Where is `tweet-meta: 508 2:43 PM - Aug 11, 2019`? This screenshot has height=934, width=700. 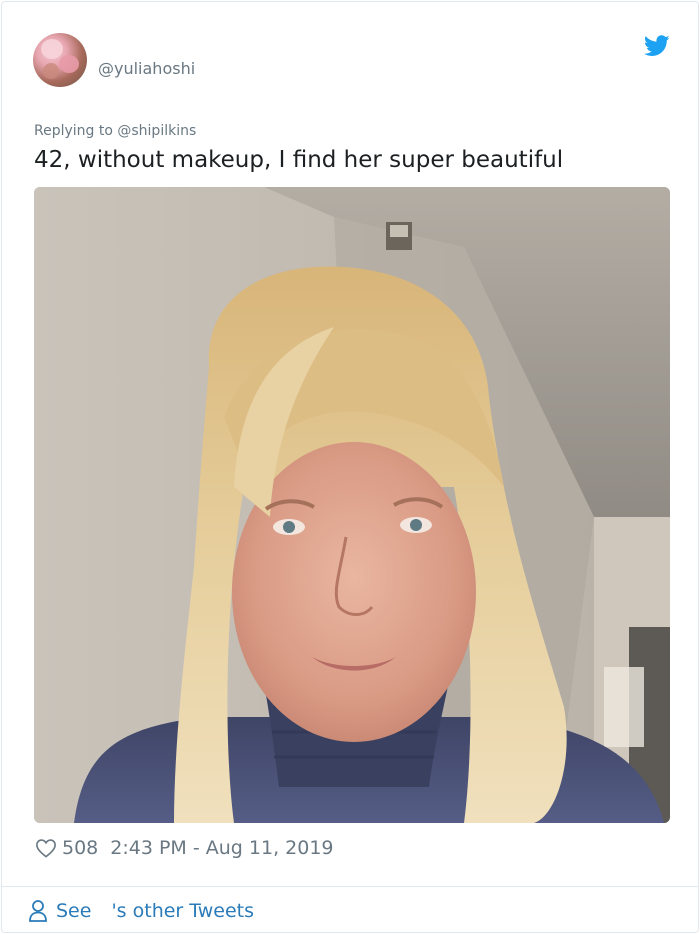 tweet-meta: 508 2:43 PM - Aug 11, 2019 is located at coordinates (184, 848).